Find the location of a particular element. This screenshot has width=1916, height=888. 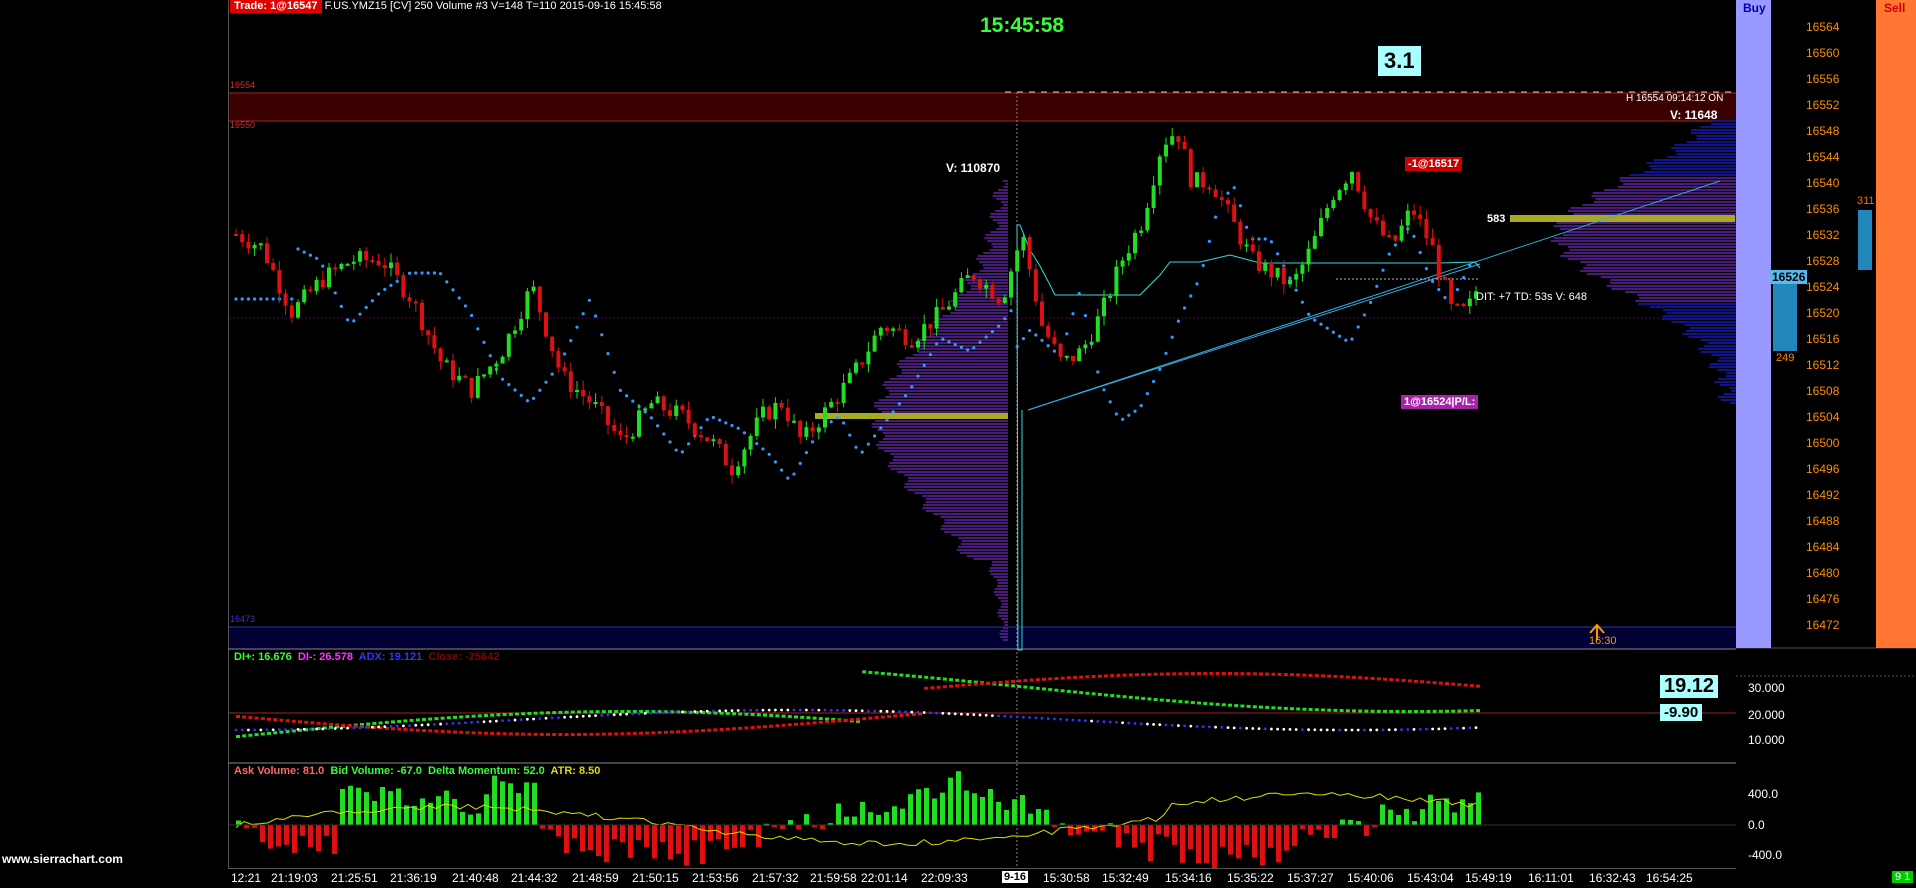

adx-label: ADX: 19.121 is located at coordinates (390, 657).